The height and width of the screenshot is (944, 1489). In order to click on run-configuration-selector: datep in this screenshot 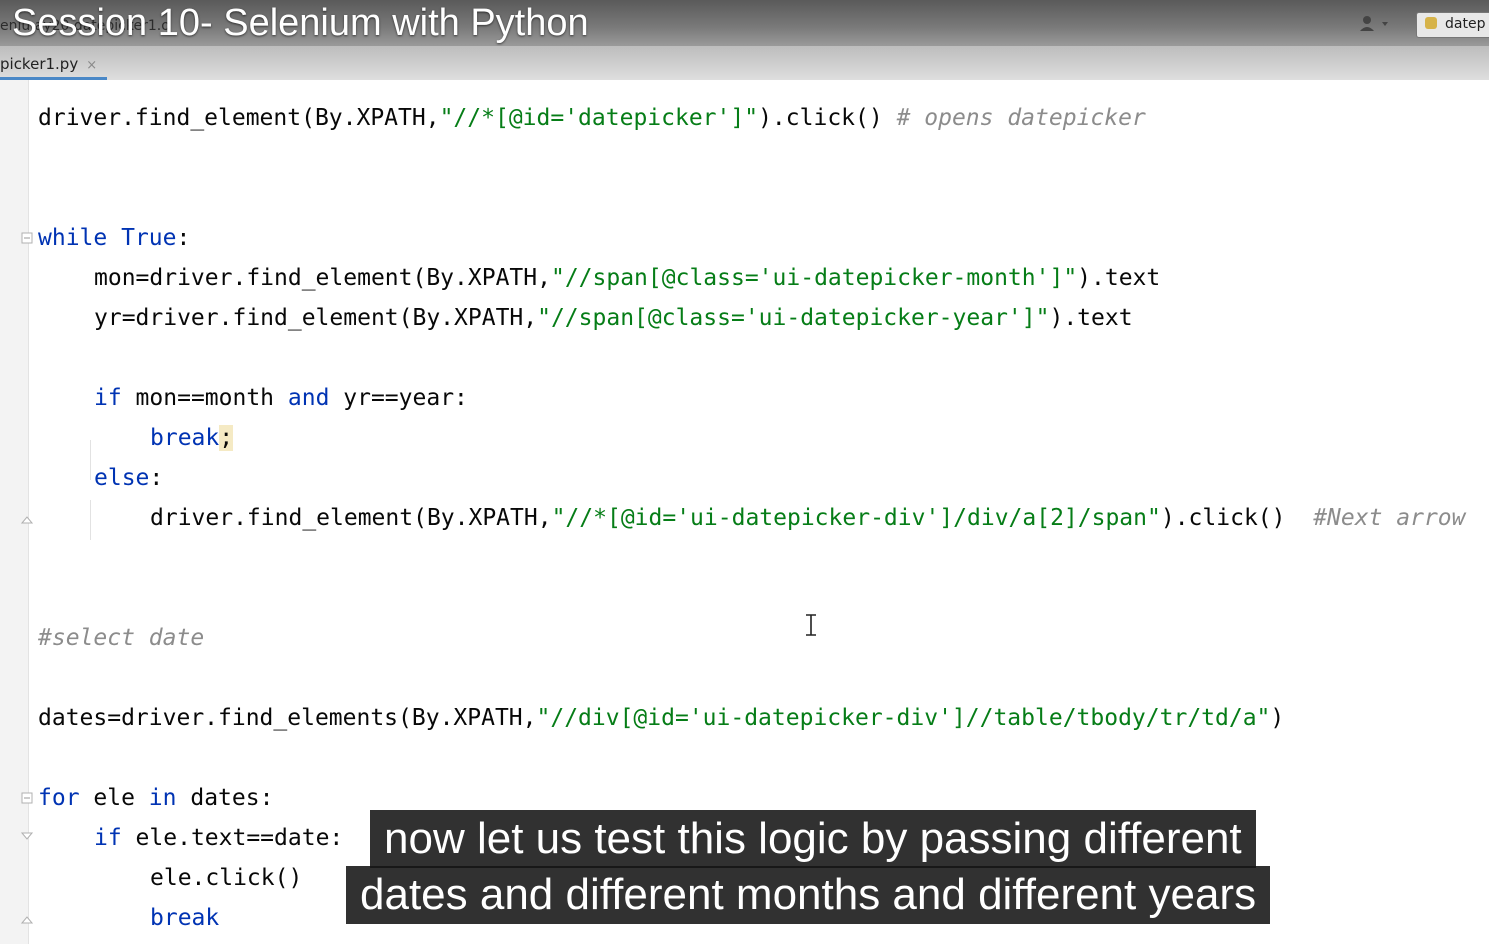, I will do `click(1452, 25)`.